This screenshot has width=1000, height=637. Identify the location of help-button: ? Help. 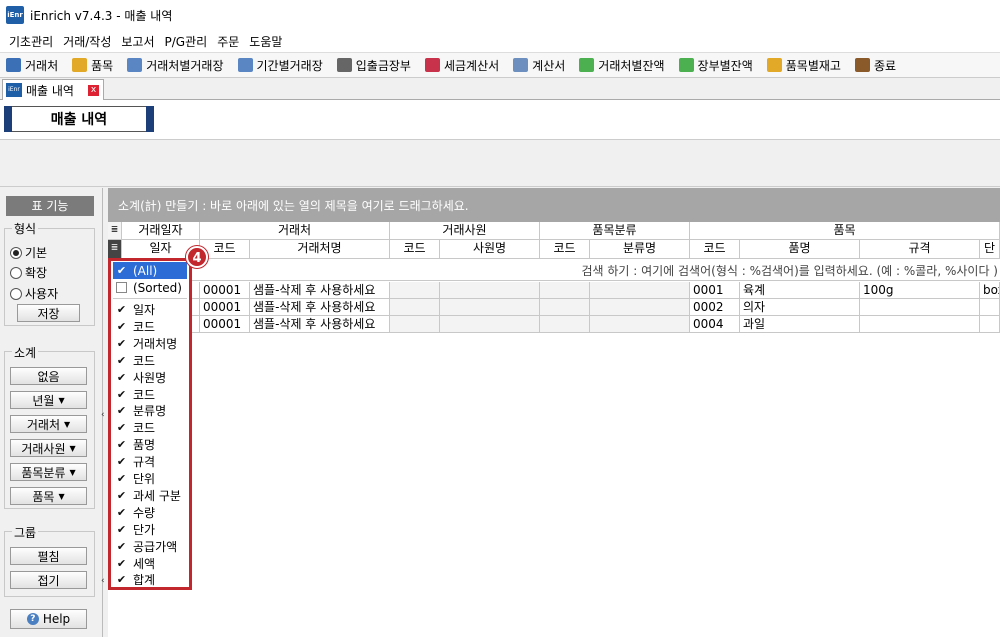
(48, 619).